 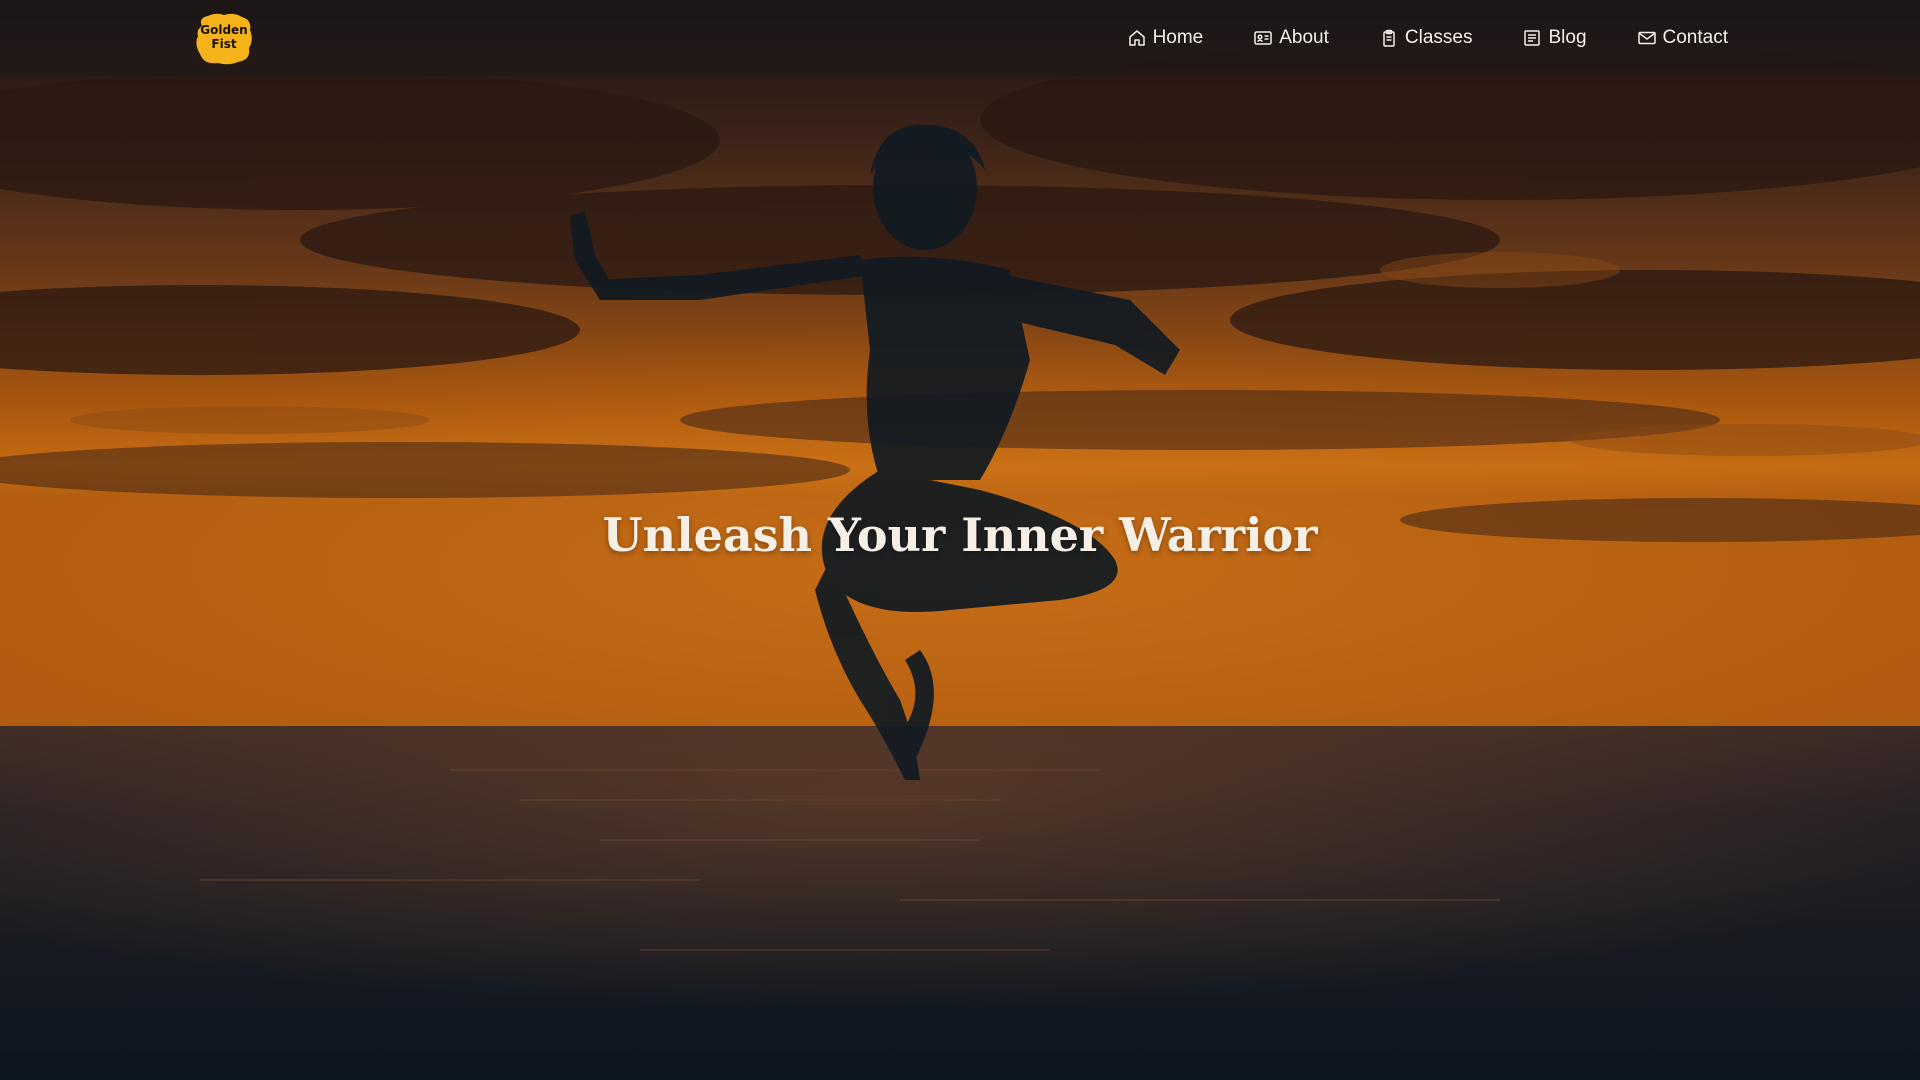 I want to click on nav-item-blog: Blog, so click(x=1554, y=38).